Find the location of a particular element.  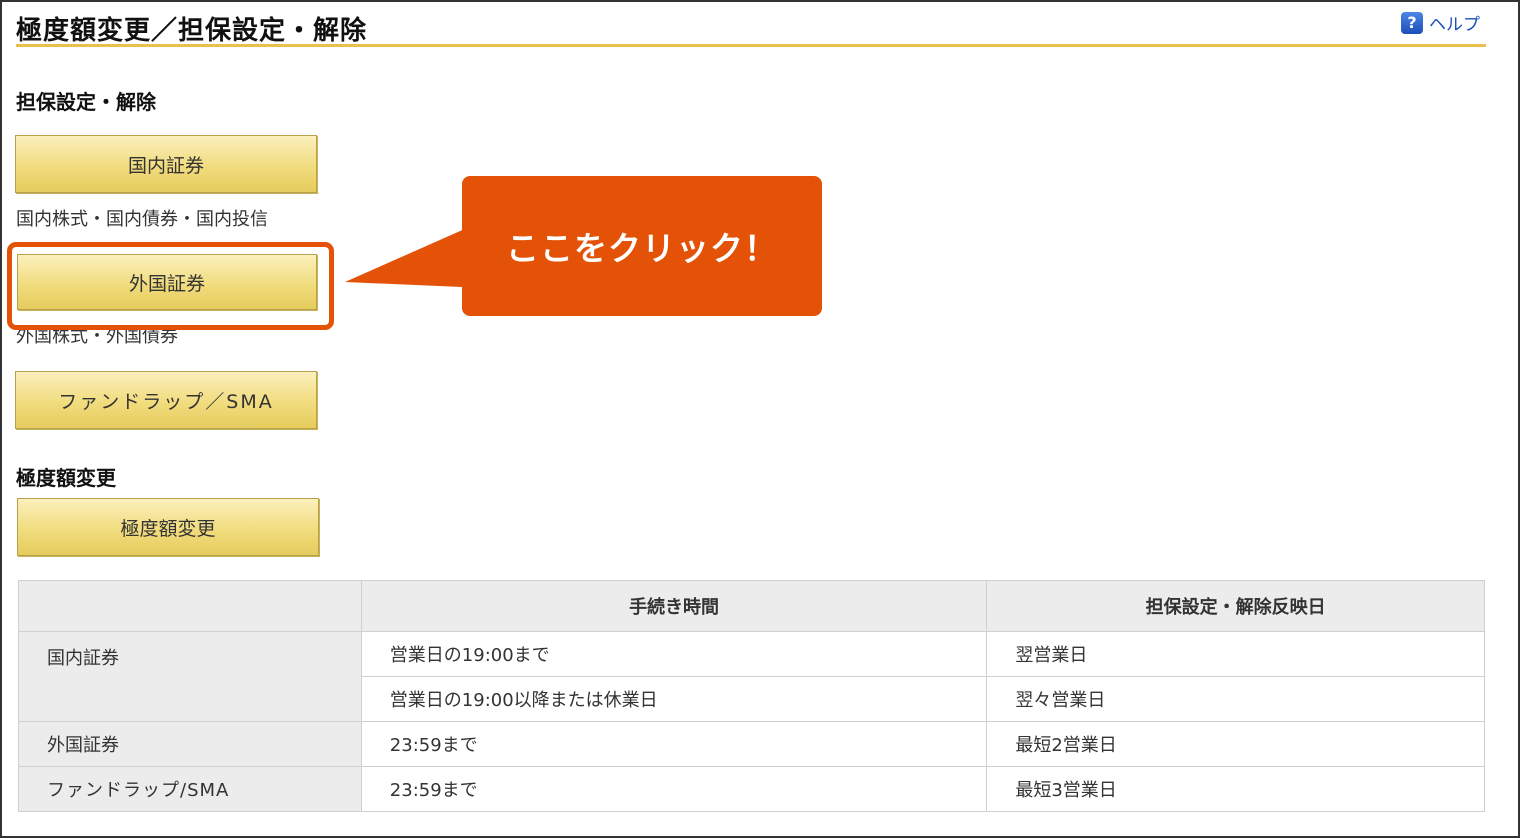

cell-time: 営業日の19:00以降または休業日 is located at coordinates (674, 699).